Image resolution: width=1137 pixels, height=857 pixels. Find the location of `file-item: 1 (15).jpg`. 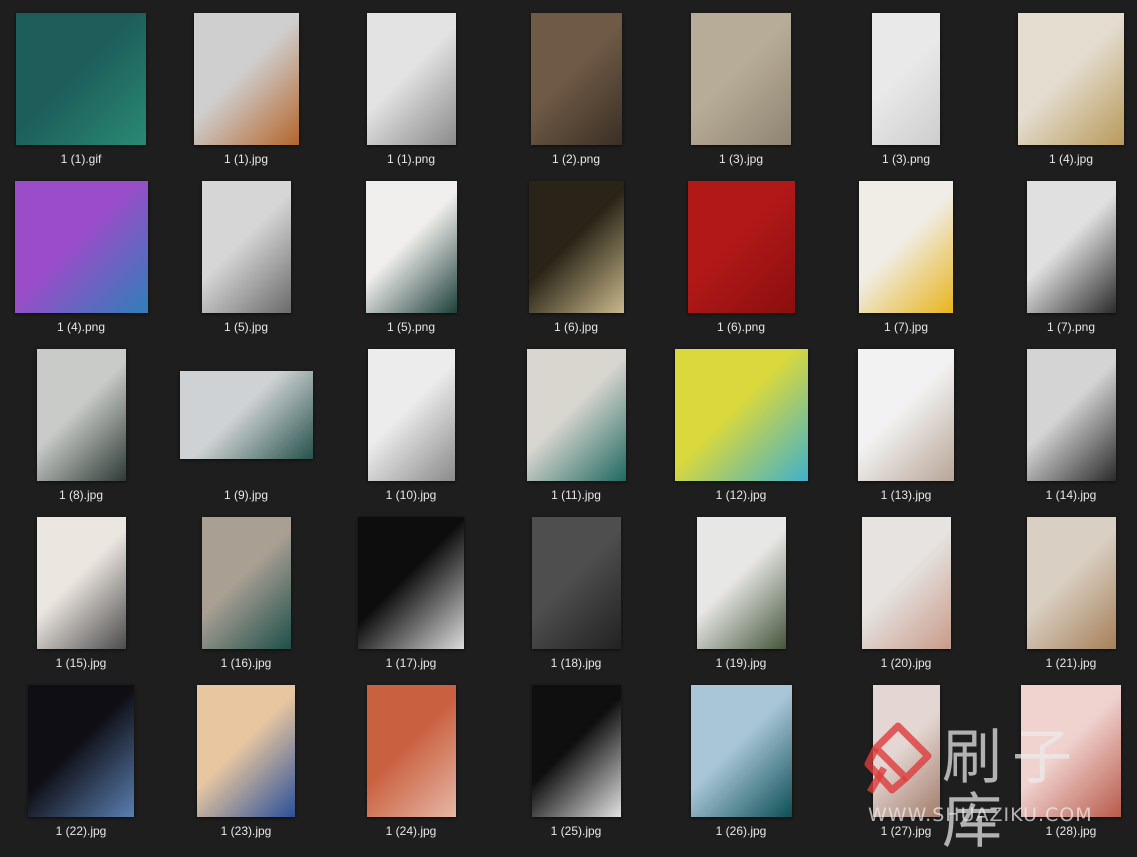

file-item: 1 (15).jpg is located at coordinates (81, 588).